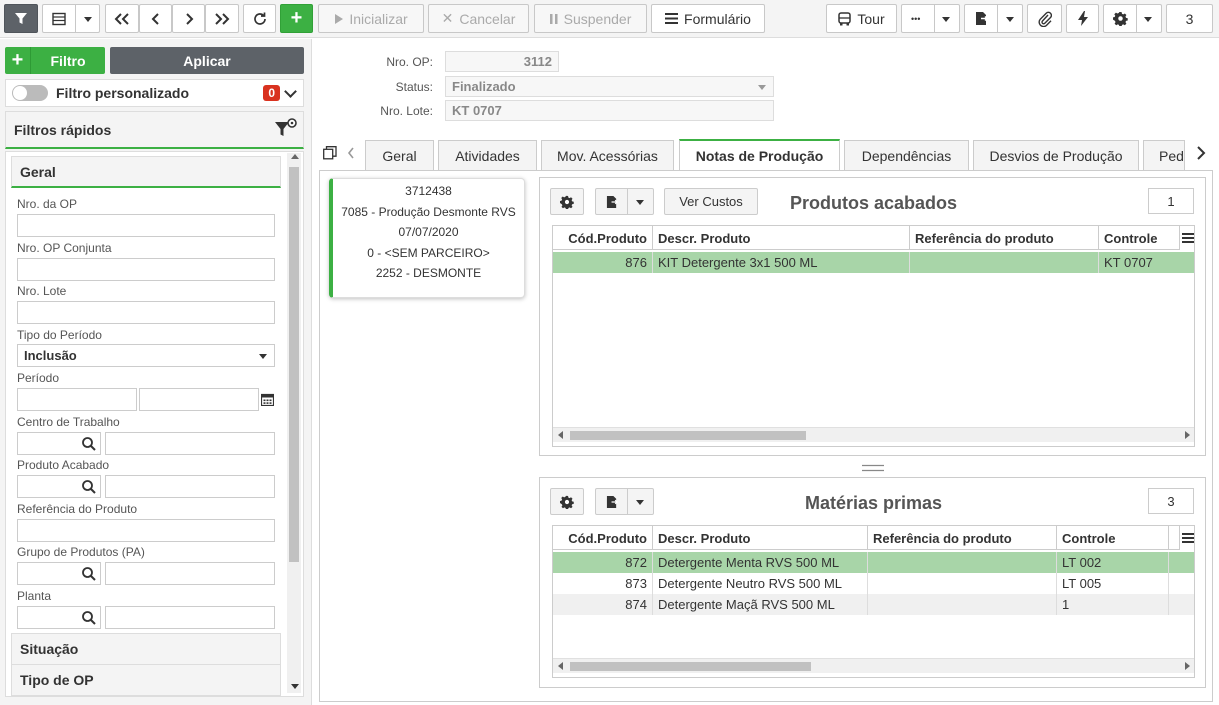  I want to click on input-grupo-produtos-code, so click(59, 573).